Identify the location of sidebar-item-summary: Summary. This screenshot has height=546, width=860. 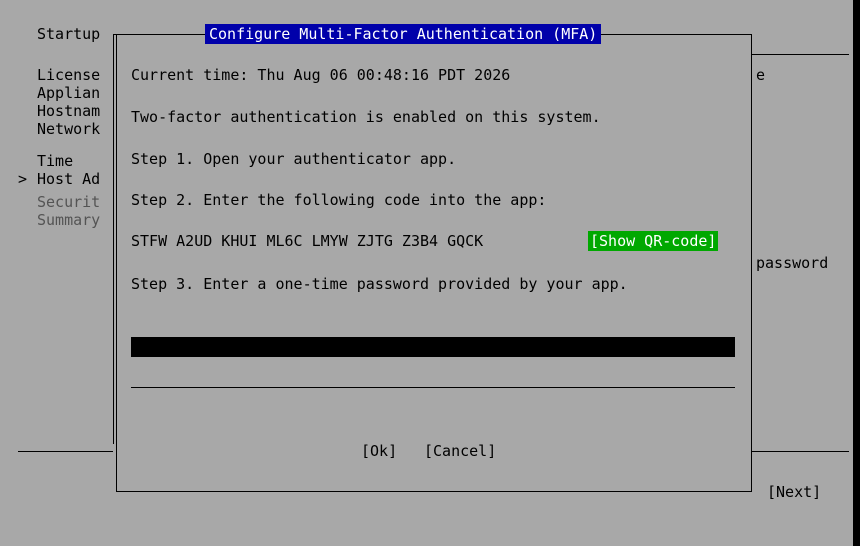
(68, 220).